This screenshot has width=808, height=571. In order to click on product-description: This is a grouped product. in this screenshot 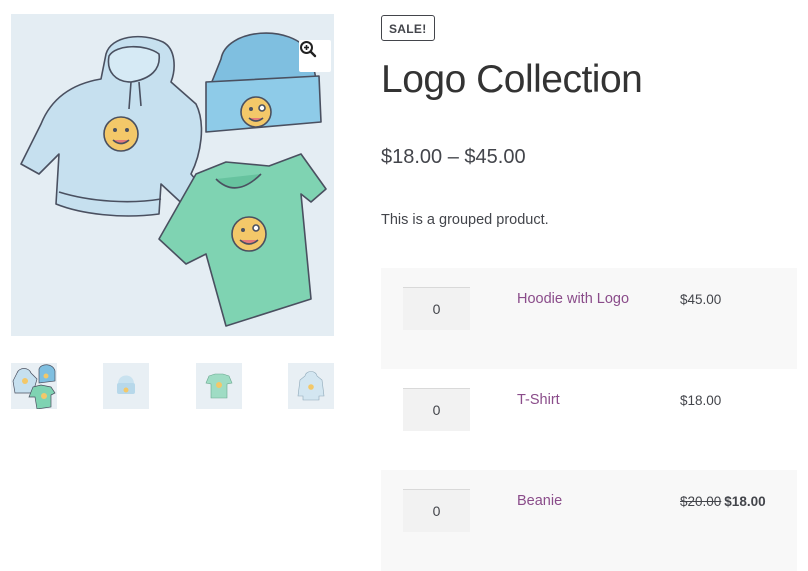, I will do `click(465, 220)`.